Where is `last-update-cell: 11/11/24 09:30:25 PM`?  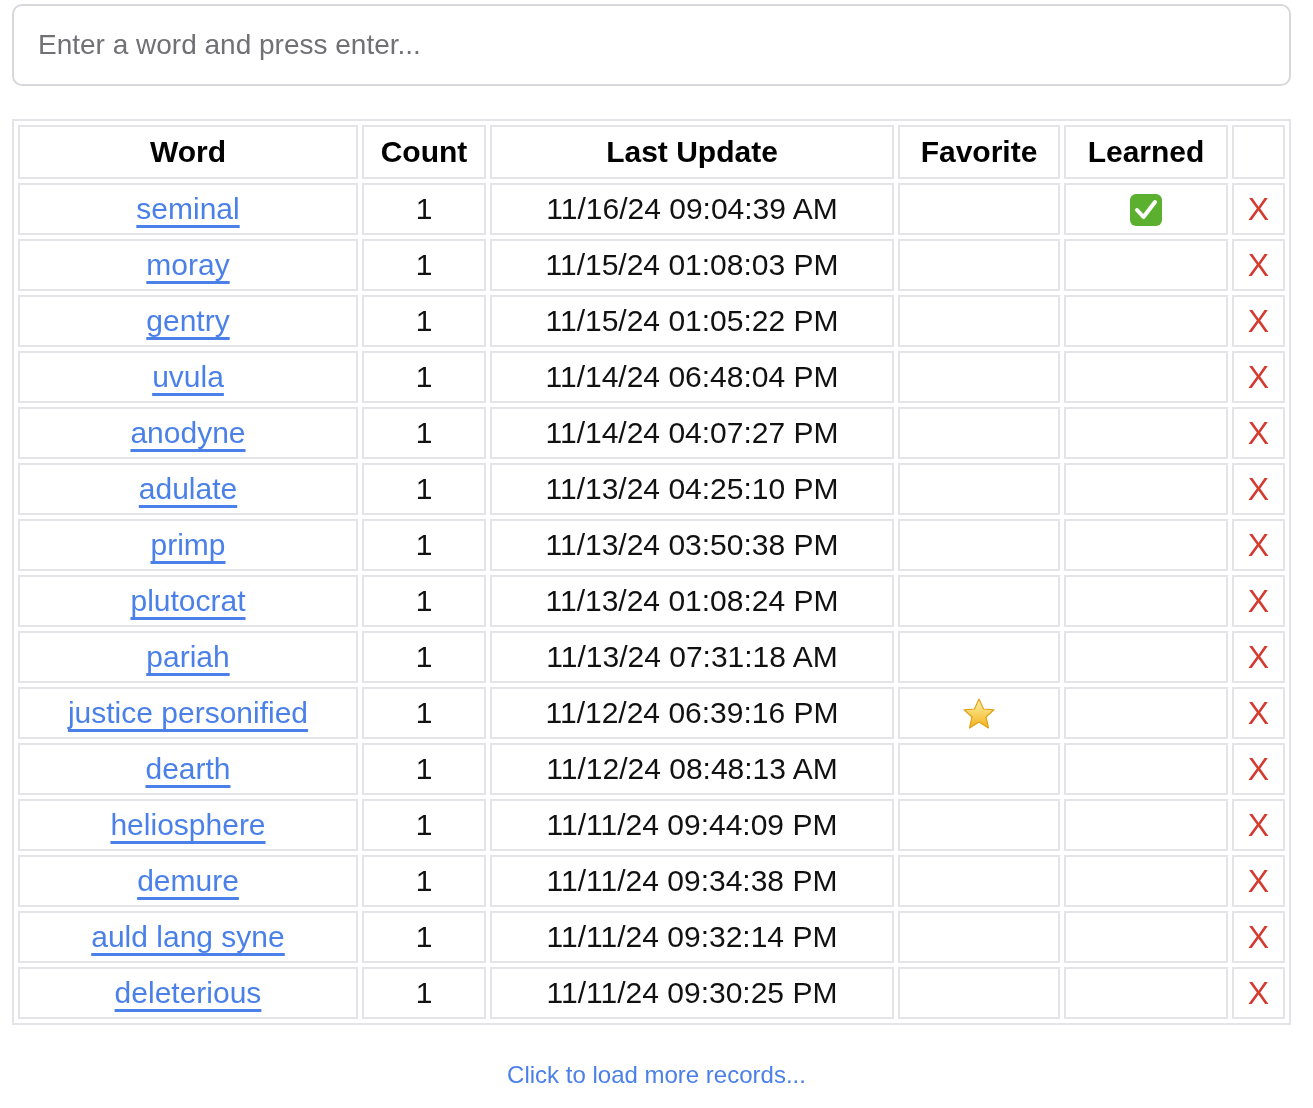 last-update-cell: 11/11/24 09:30:25 PM is located at coordinates (692, 993).